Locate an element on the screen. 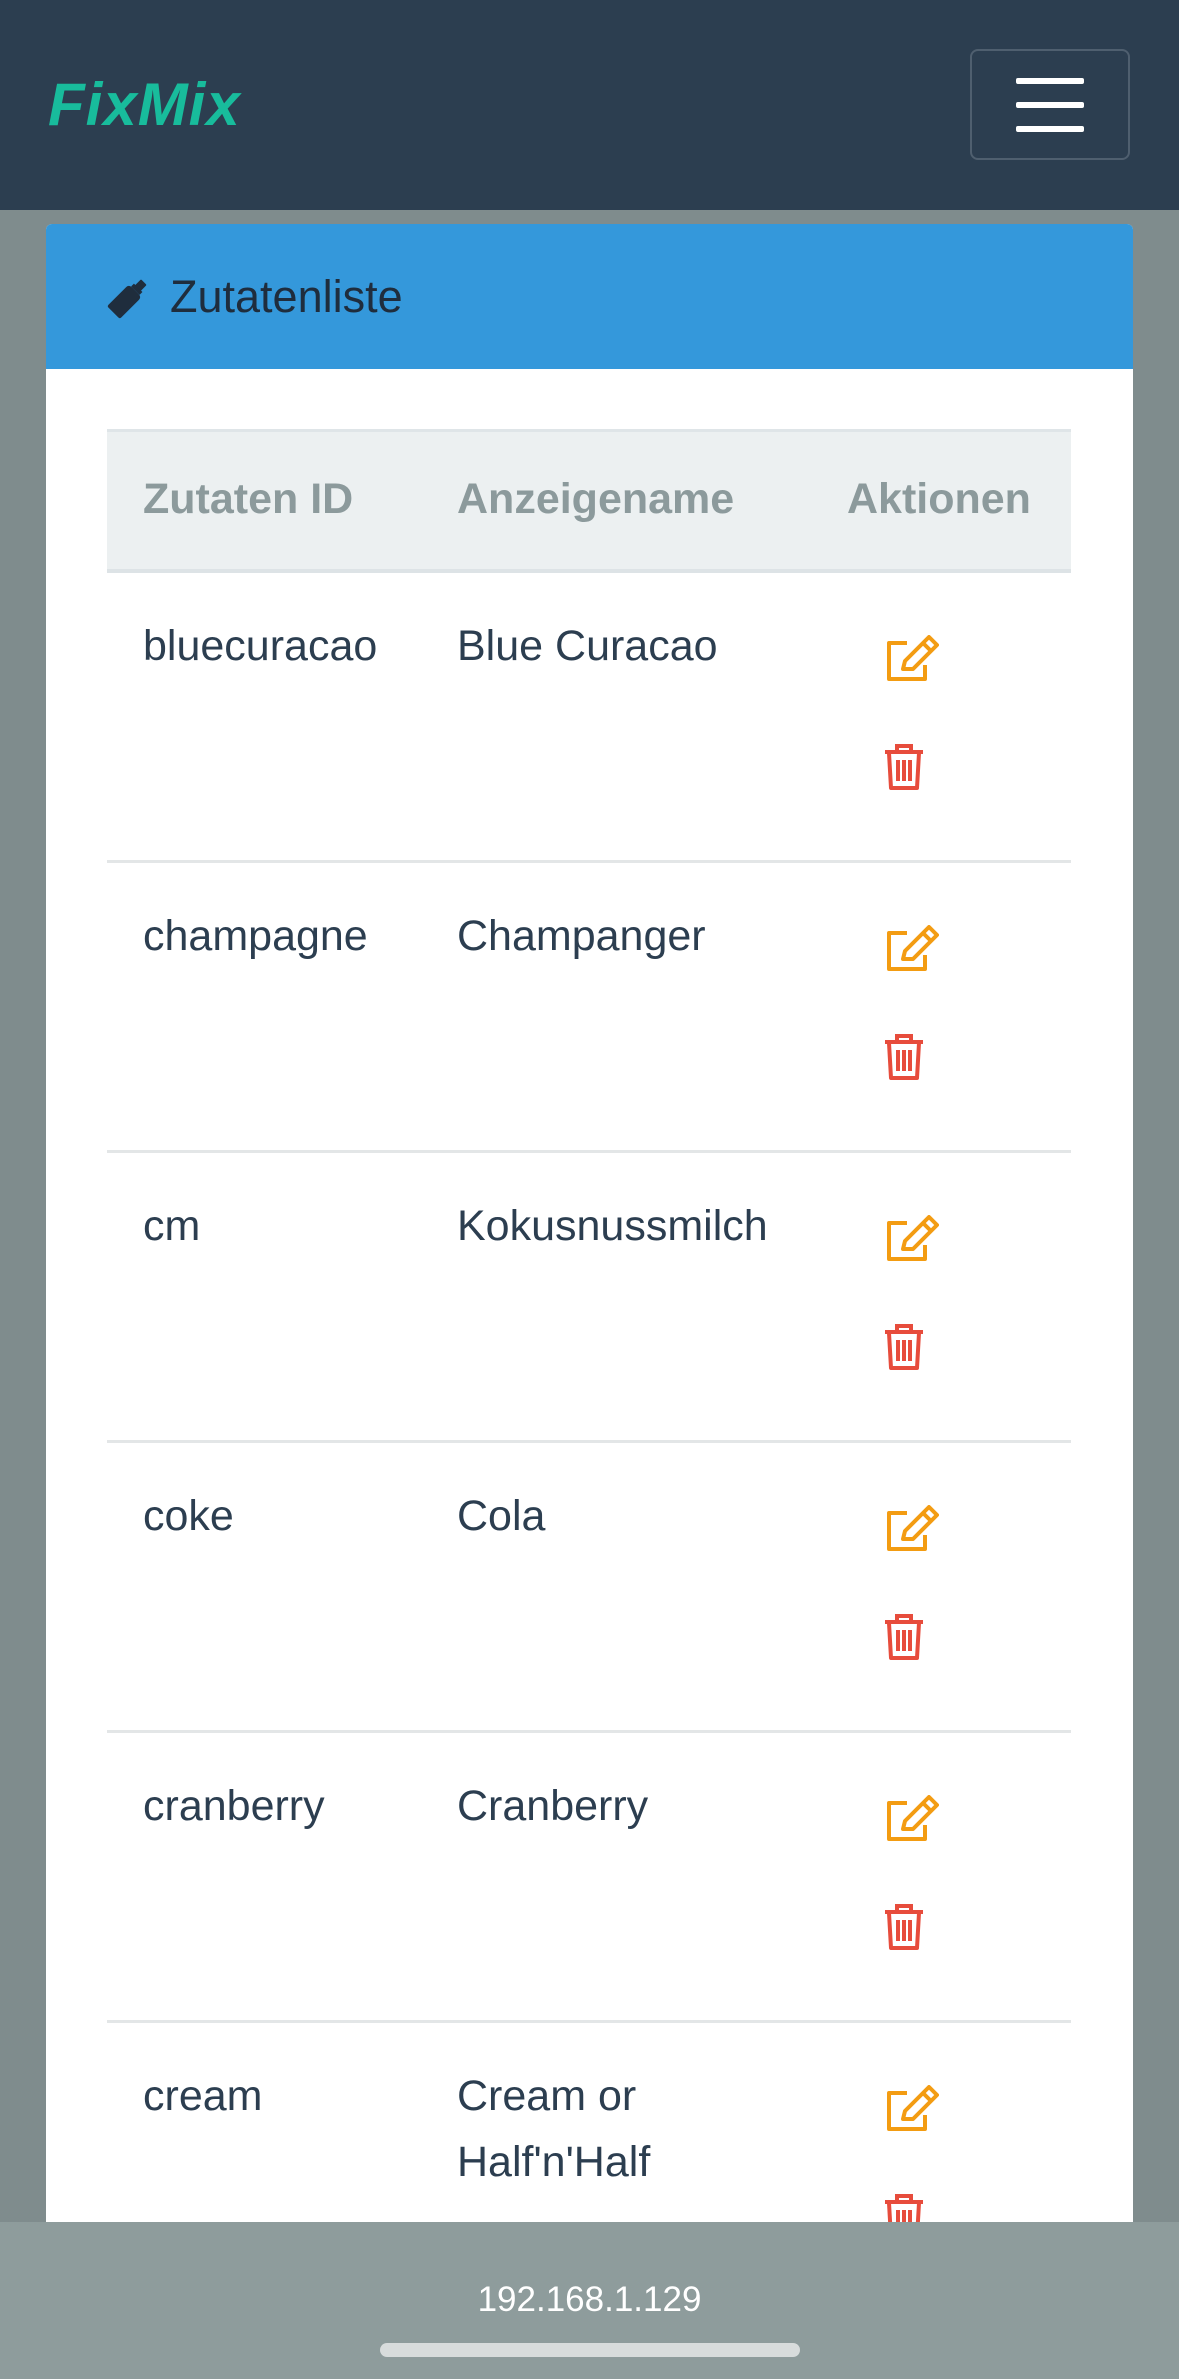 This screenshot has width=1179, height=2379. ingredient-name: Kokusnussmilch is located at coordinates (612, 1226).